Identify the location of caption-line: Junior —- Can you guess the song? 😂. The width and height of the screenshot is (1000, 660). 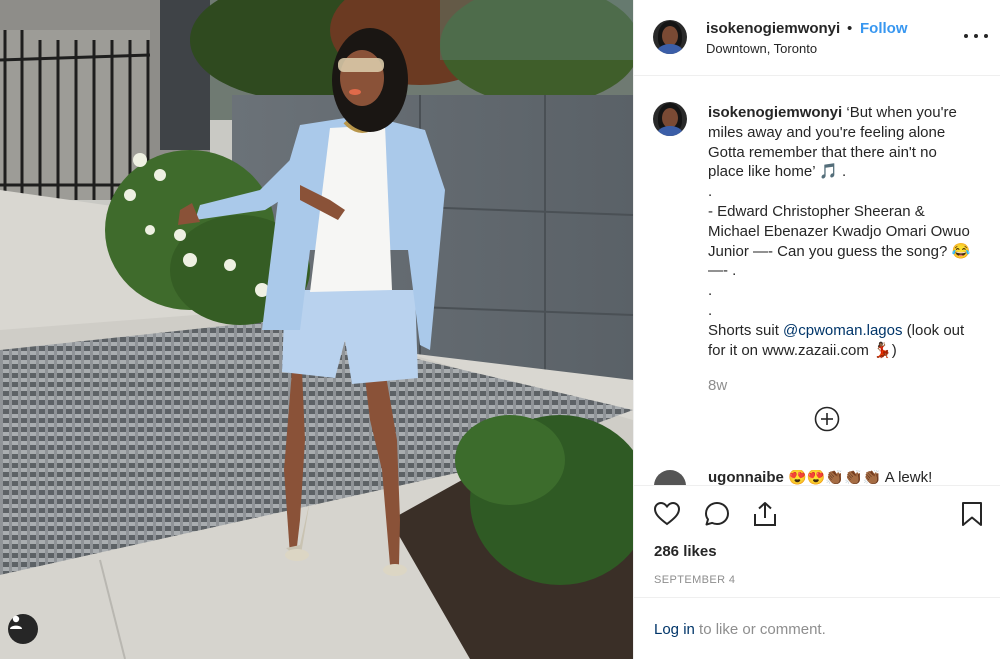
(839, 251).